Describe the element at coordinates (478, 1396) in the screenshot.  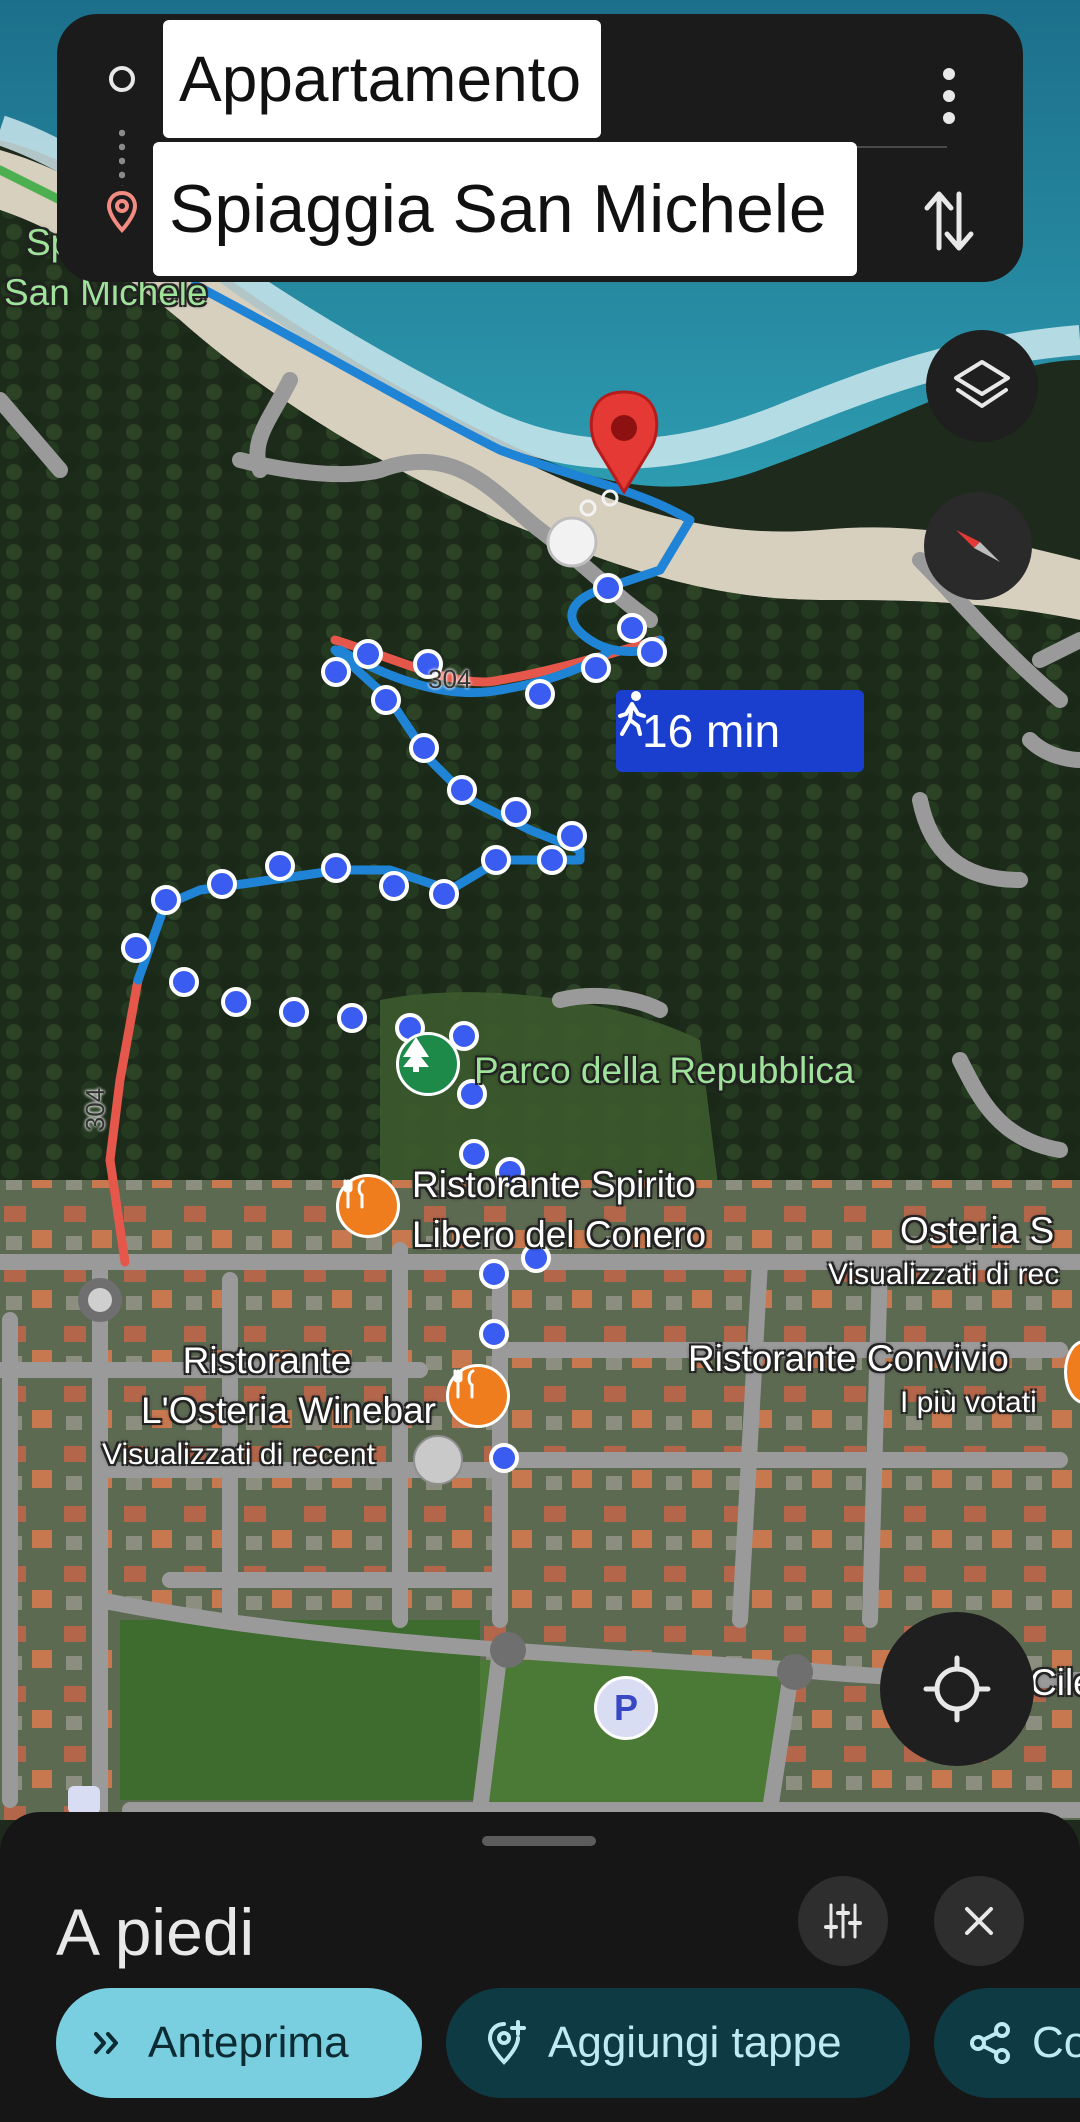
I see `osteria-winebar-poi` at that location.